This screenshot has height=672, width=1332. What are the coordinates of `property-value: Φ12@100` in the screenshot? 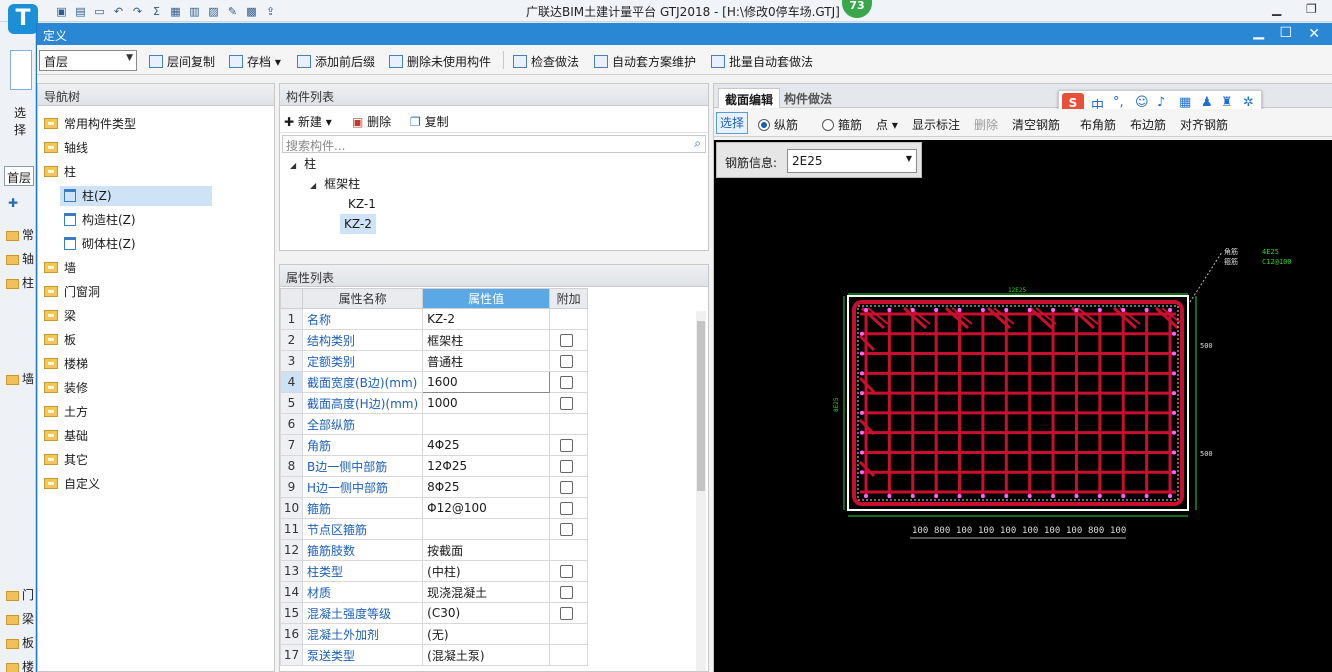 It's located at (486, 508).